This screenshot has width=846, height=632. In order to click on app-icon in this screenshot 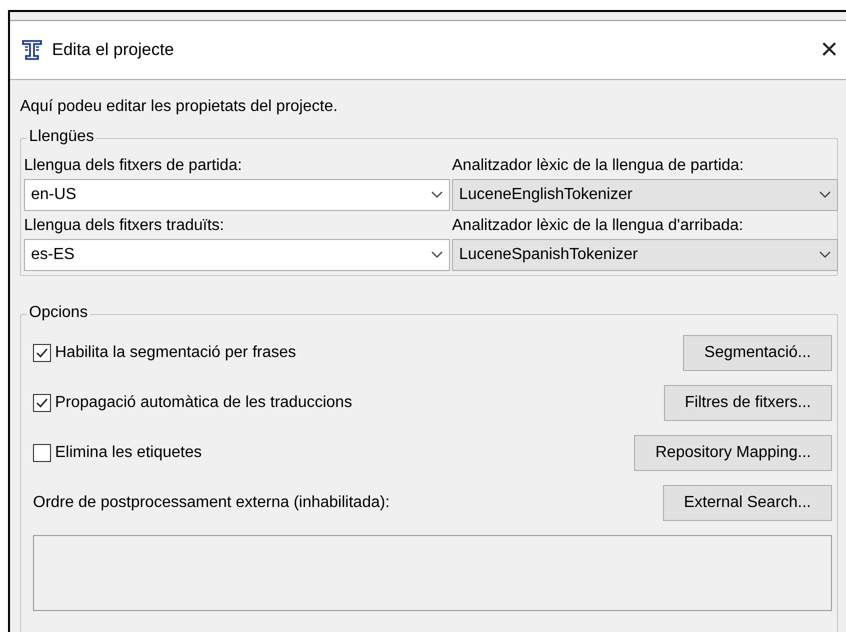, I will do `click(32, 50)`.